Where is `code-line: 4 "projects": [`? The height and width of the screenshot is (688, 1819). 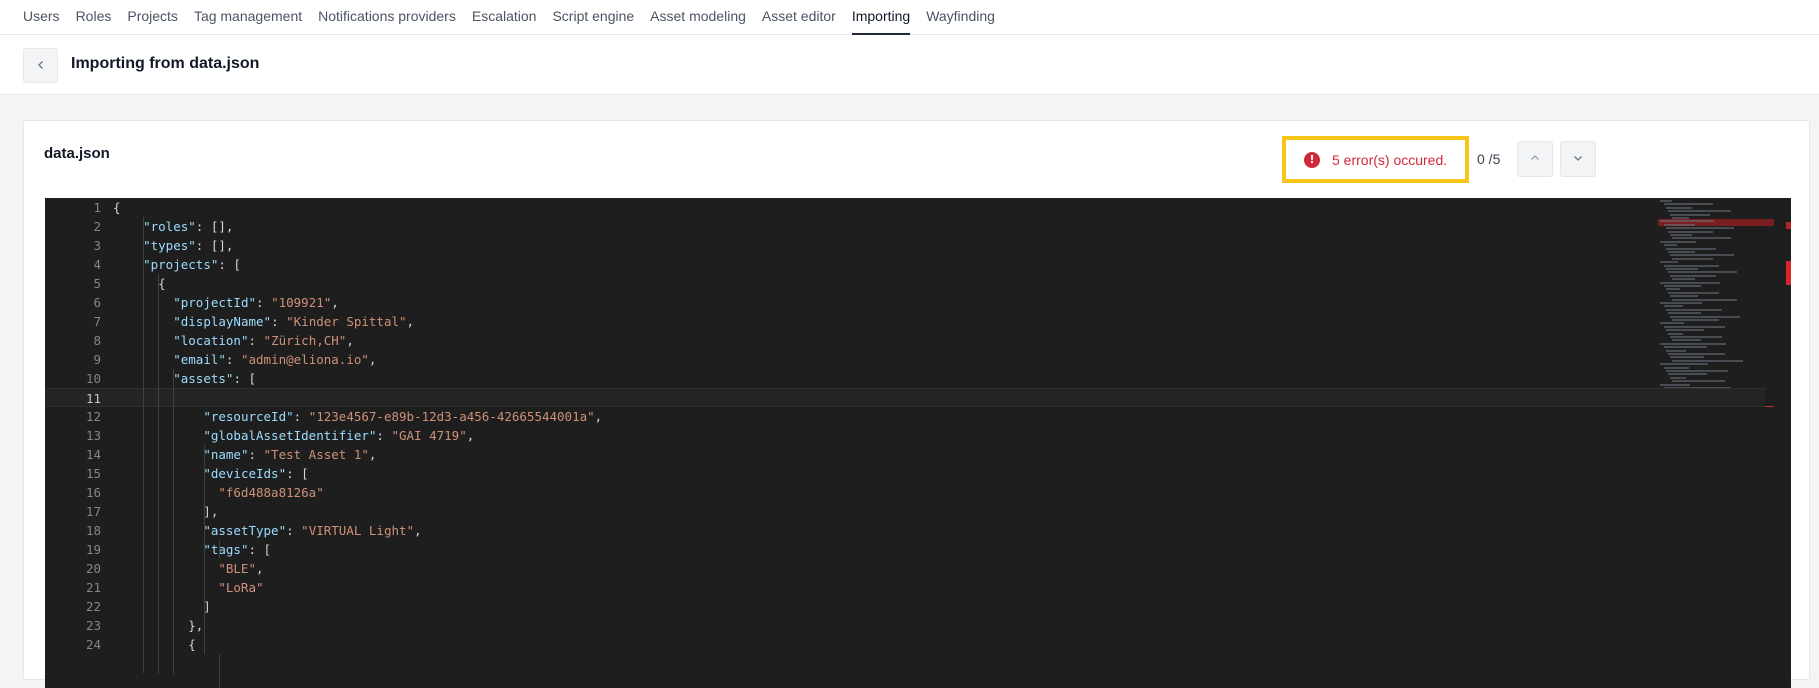 code-line: 4 "projects": [ is located at coordinates (905, 264).